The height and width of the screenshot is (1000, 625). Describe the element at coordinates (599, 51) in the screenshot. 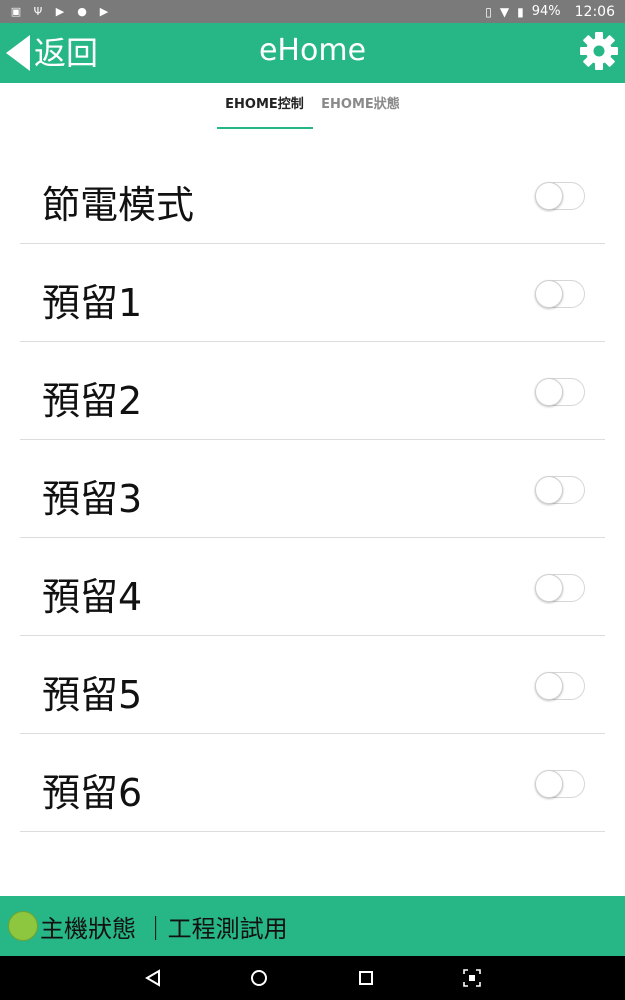

I see `gear-icon` at that location.